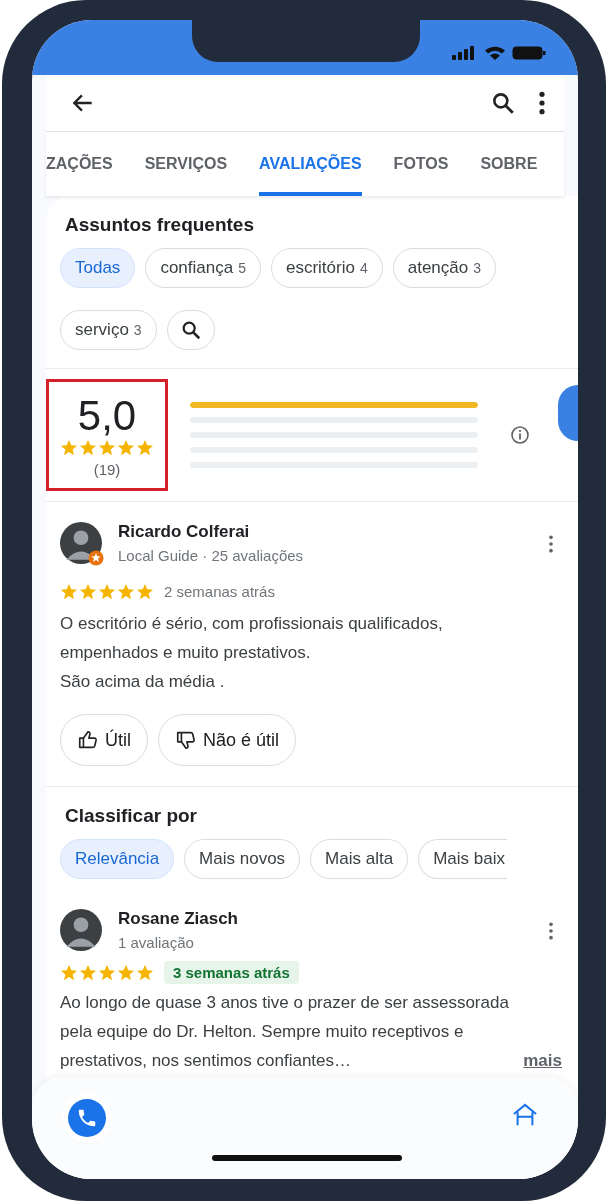  What do you see at coordinates (542, 1060) in the screenshot?
I see `more-link: mais` at bounding box center [542, 1060].